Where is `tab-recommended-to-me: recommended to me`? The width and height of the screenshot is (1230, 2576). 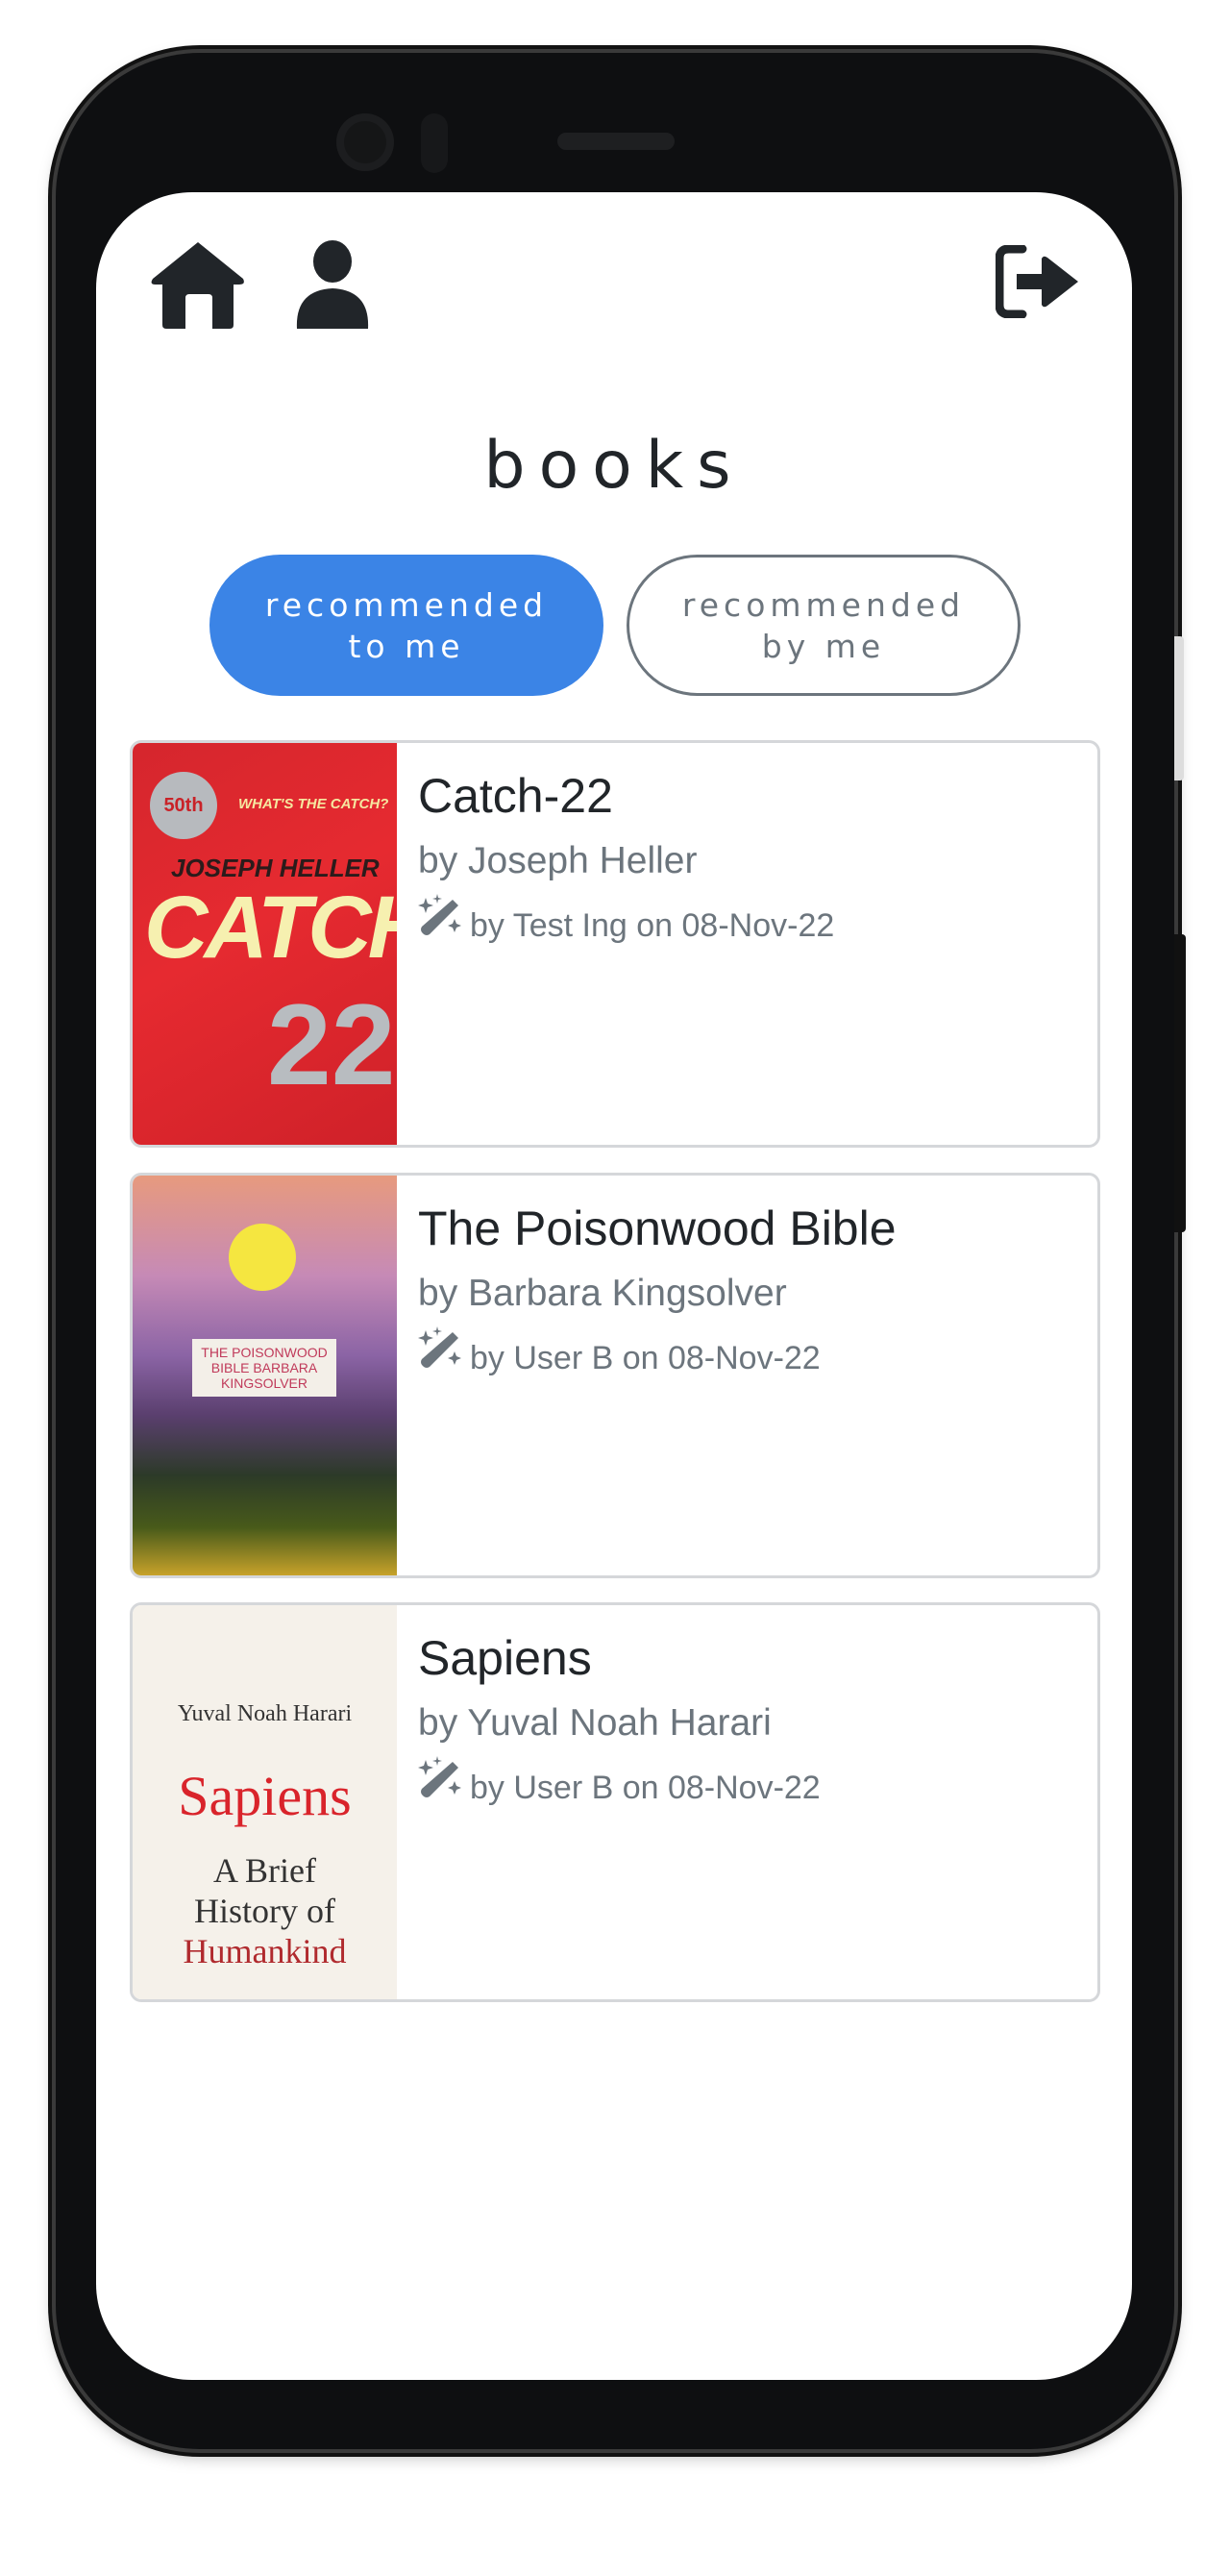 tab-recommended-to-me: recommended to me is located at coordinates (406, 625).